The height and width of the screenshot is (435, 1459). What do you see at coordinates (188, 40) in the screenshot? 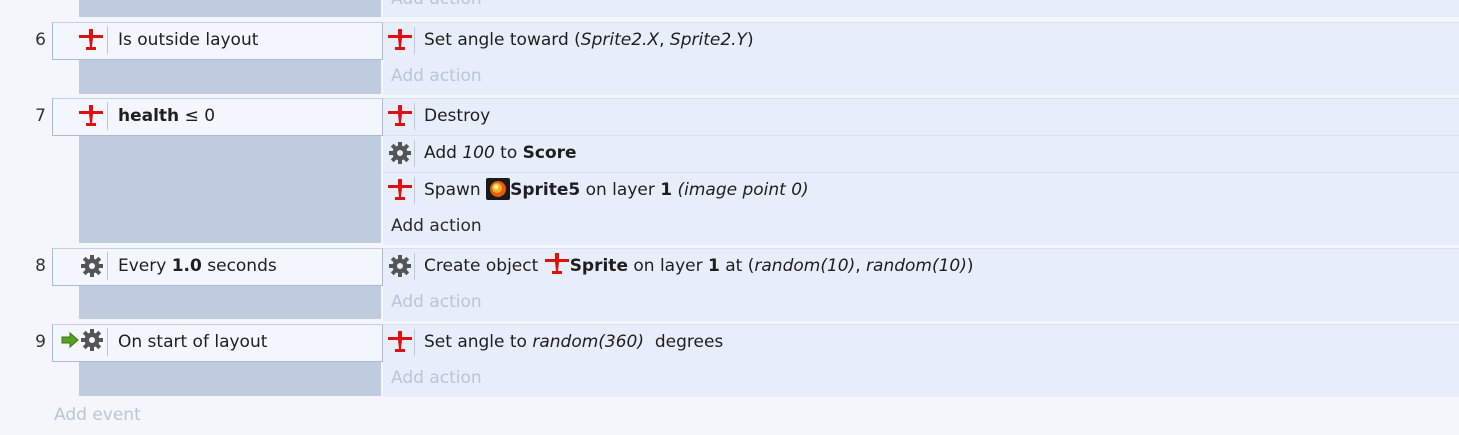
I see `condition-text: Is outside layout` at bounding box center [188, 40].